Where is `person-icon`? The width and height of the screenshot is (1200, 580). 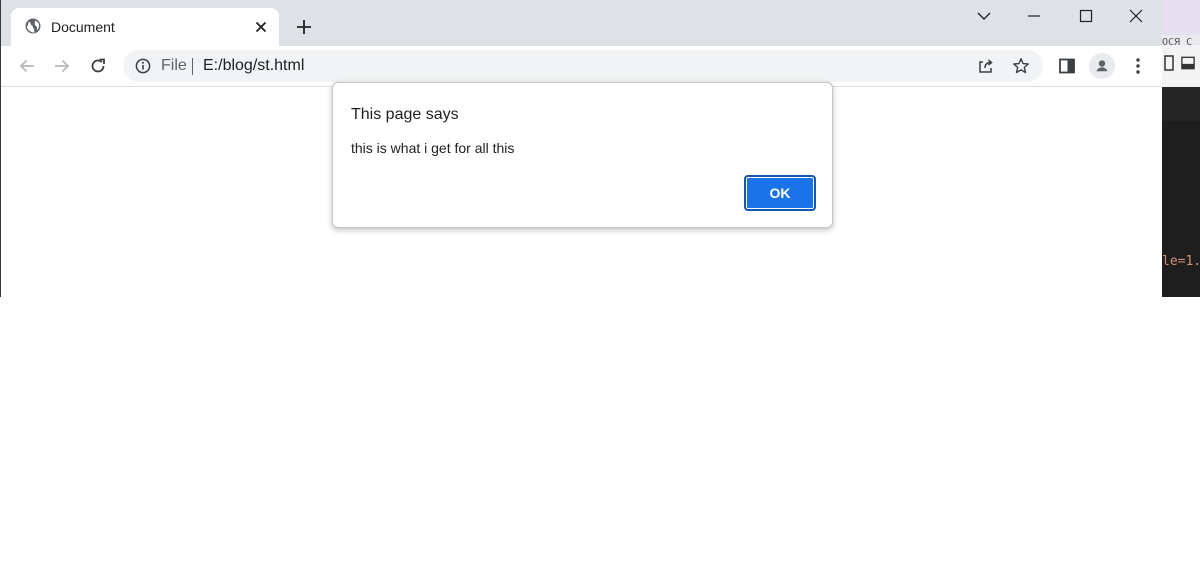
person-icon is located at coordinates (1102, 66).